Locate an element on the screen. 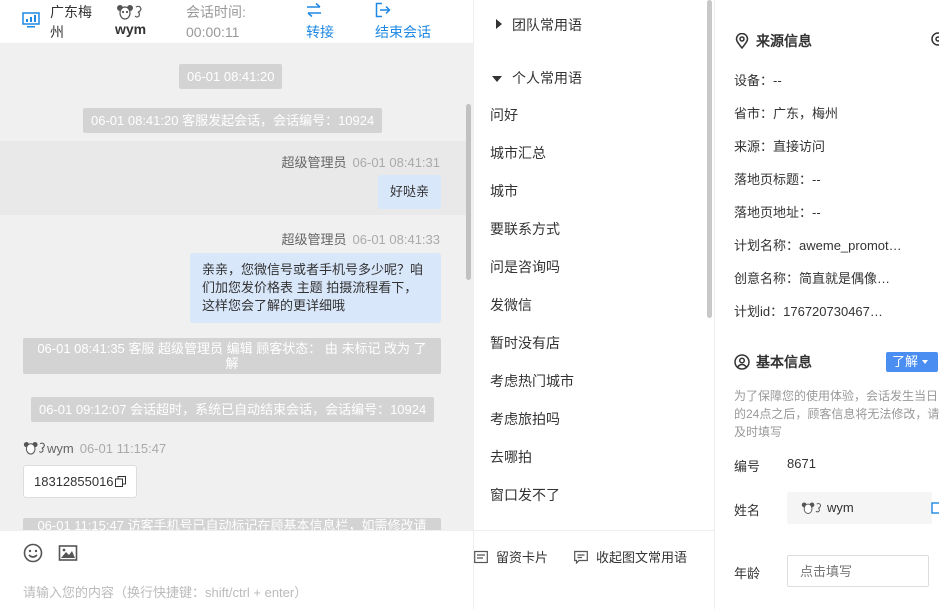  chat-header: 广东梅州 wym 会话时间: 00:00:11 转接 结束会话 is located at coordinates (236, 22).